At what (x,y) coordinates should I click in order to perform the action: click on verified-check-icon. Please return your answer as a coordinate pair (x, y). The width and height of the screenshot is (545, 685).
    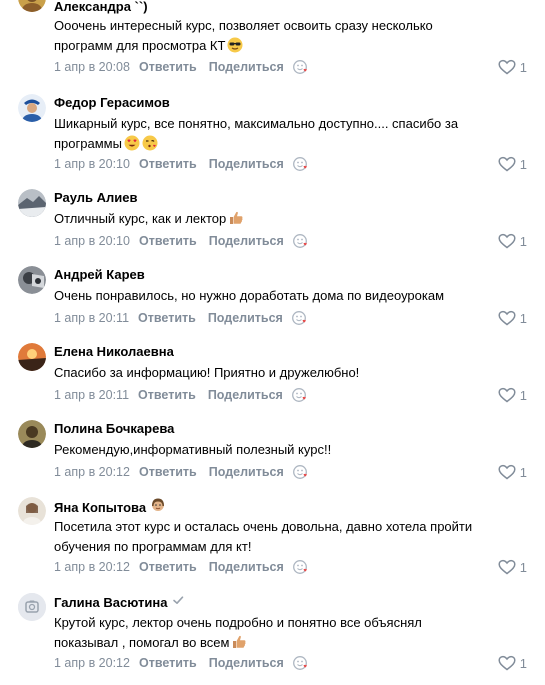
    Looking at the image, I should click on (178, 602).